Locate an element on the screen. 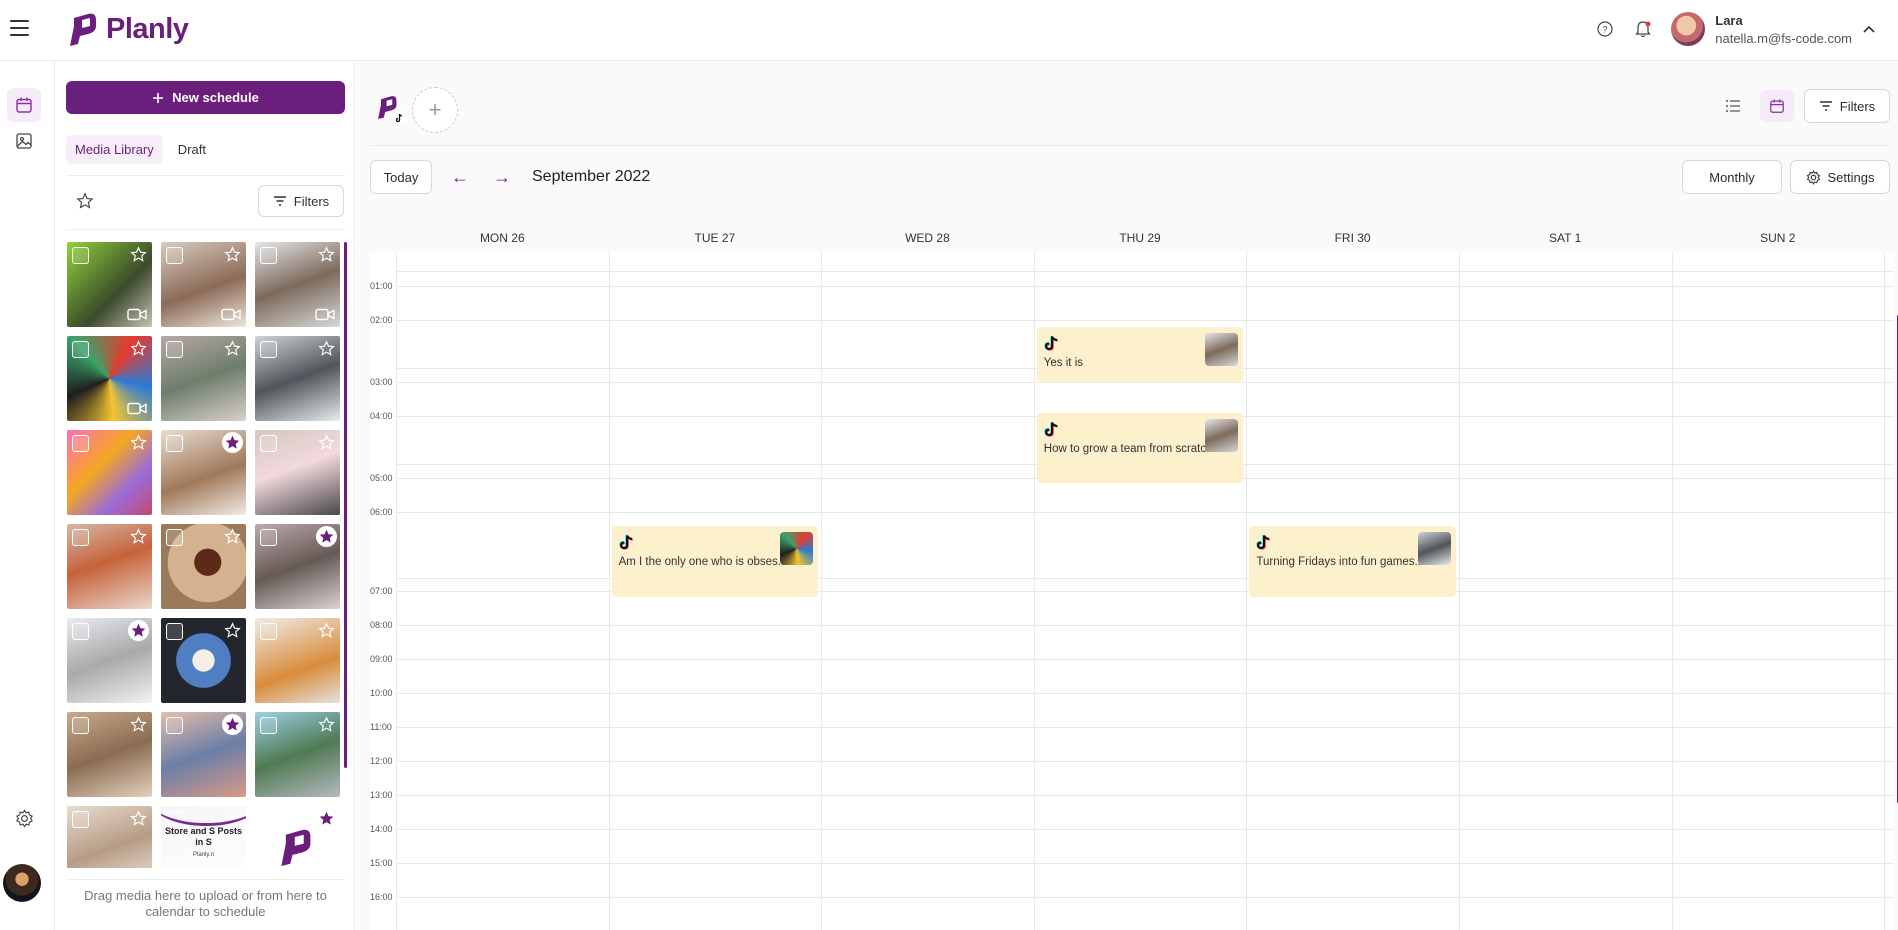 This screenshot has height=930, width=1898. list-view-button is located at coordinates (1733, 106).